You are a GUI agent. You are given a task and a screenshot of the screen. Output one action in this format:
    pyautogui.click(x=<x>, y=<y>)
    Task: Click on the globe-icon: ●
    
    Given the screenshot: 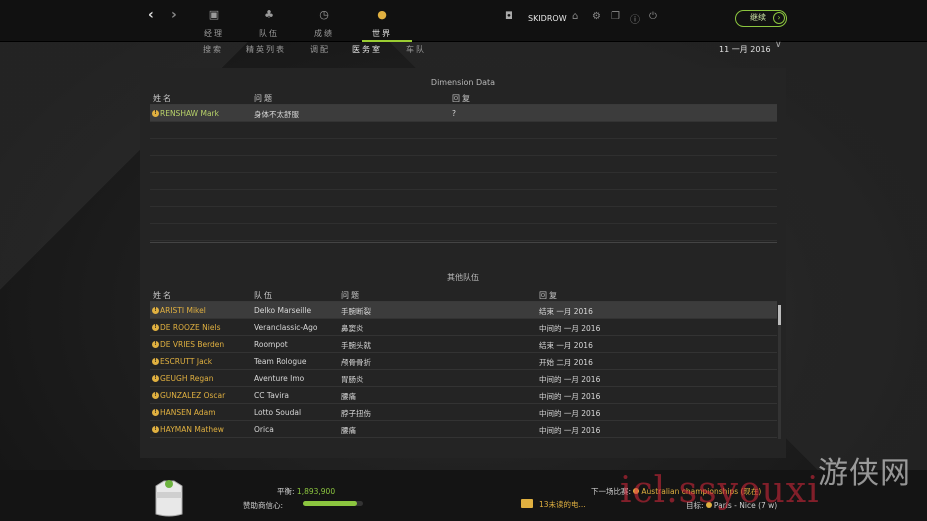 What is the action you would take?
    pyautogui.click(x=382, y=14)
    